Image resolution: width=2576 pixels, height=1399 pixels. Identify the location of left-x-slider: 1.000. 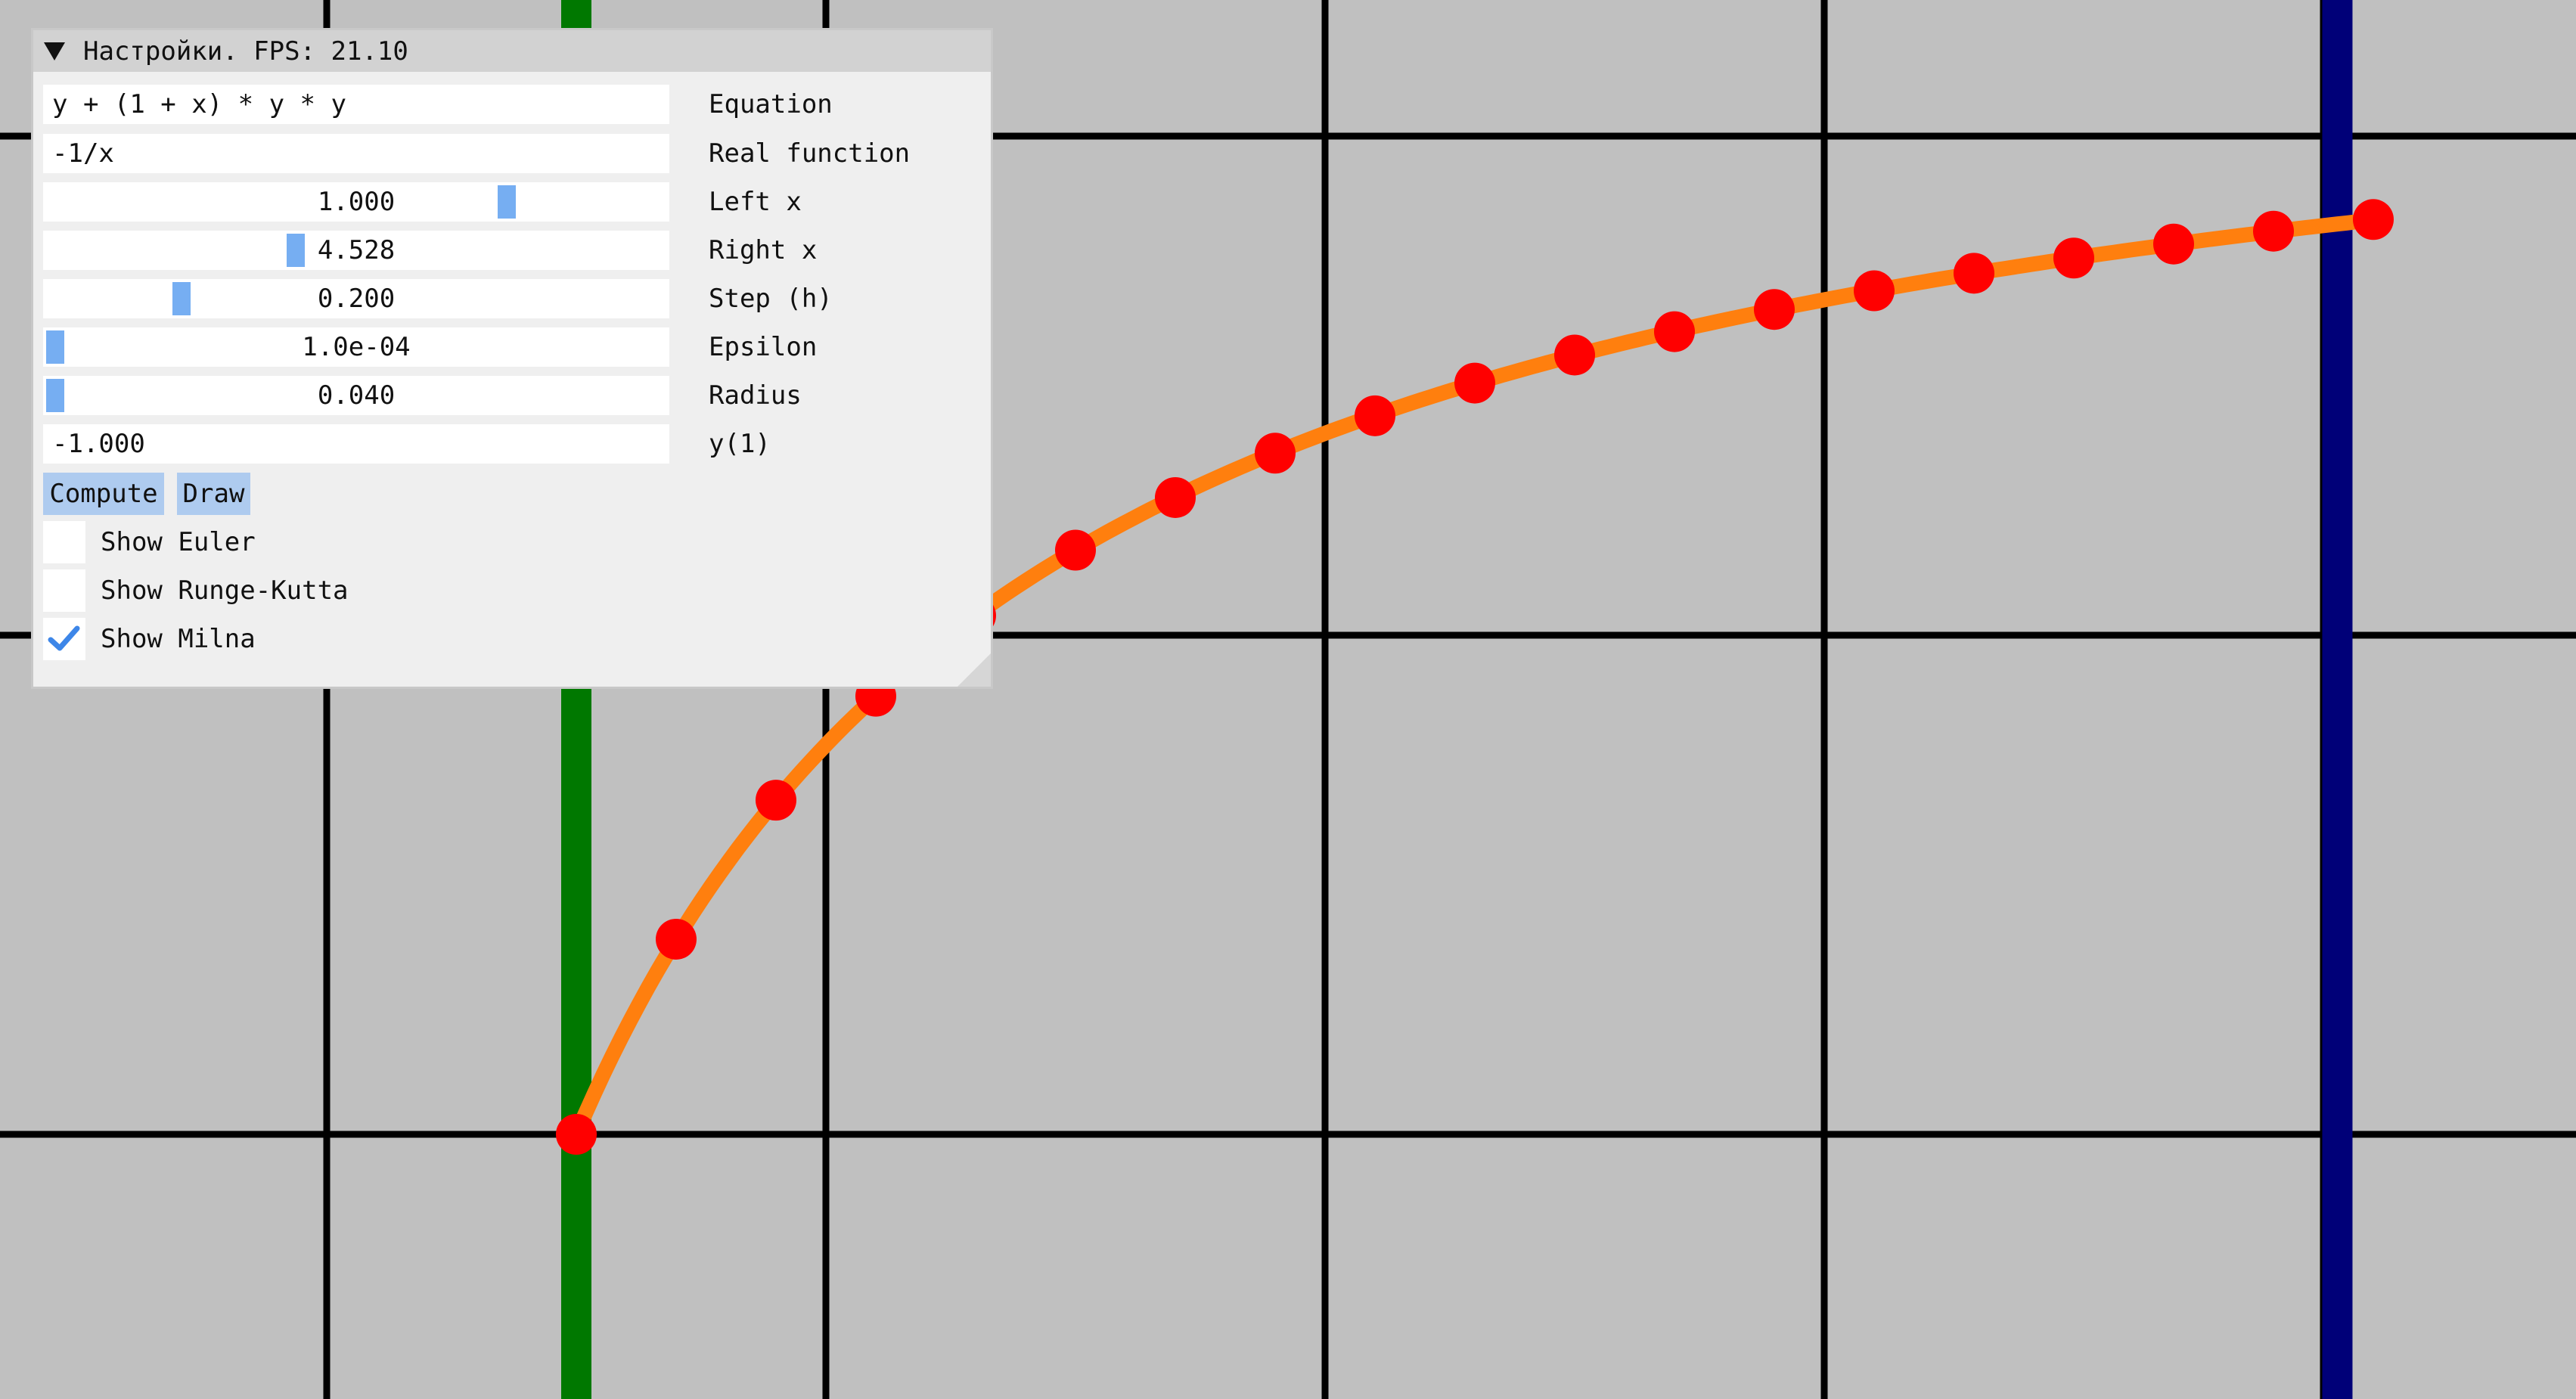
(356, 202).